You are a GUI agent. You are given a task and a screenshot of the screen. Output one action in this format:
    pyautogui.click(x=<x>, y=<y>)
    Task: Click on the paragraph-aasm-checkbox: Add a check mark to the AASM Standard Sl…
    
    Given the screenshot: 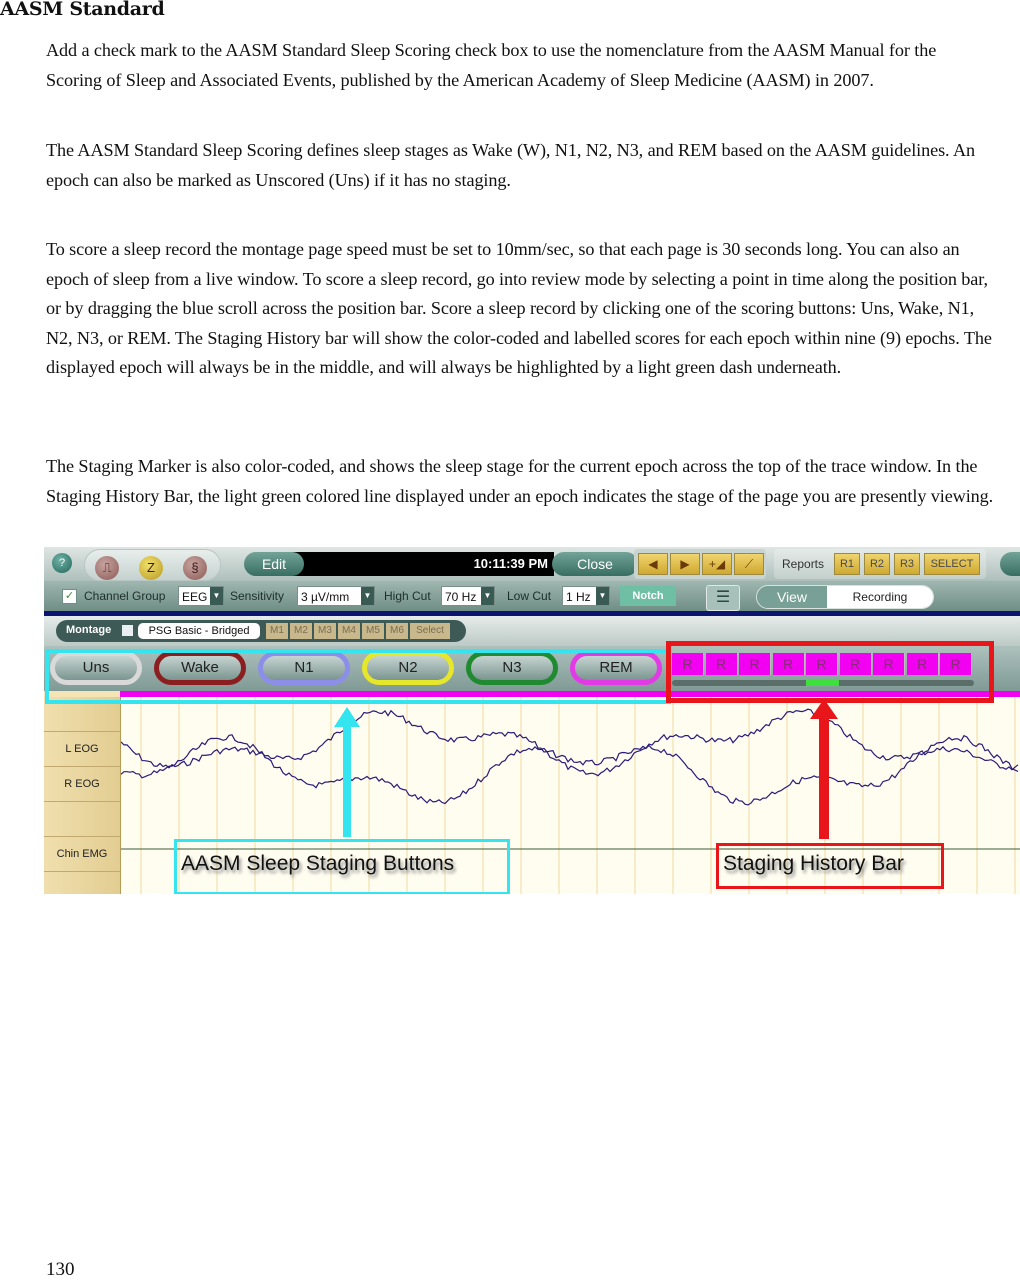 What is the action you would take?
    pyautogui.click(x=491, y=65)
    